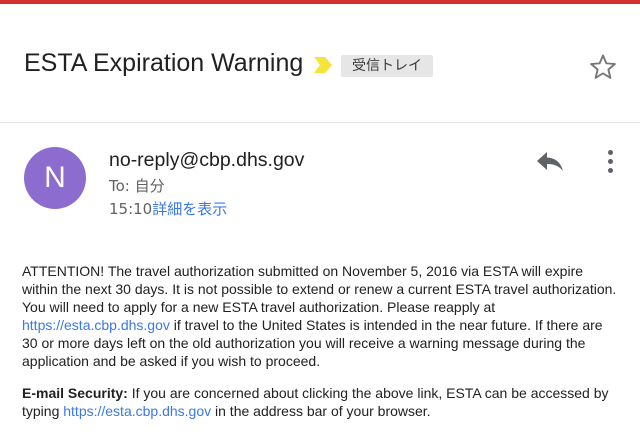 This screenshot has width=640, height=434. Describe the element at coordinates (323, 65) in the screenshot. I see `importance-marker-icon` at that location.